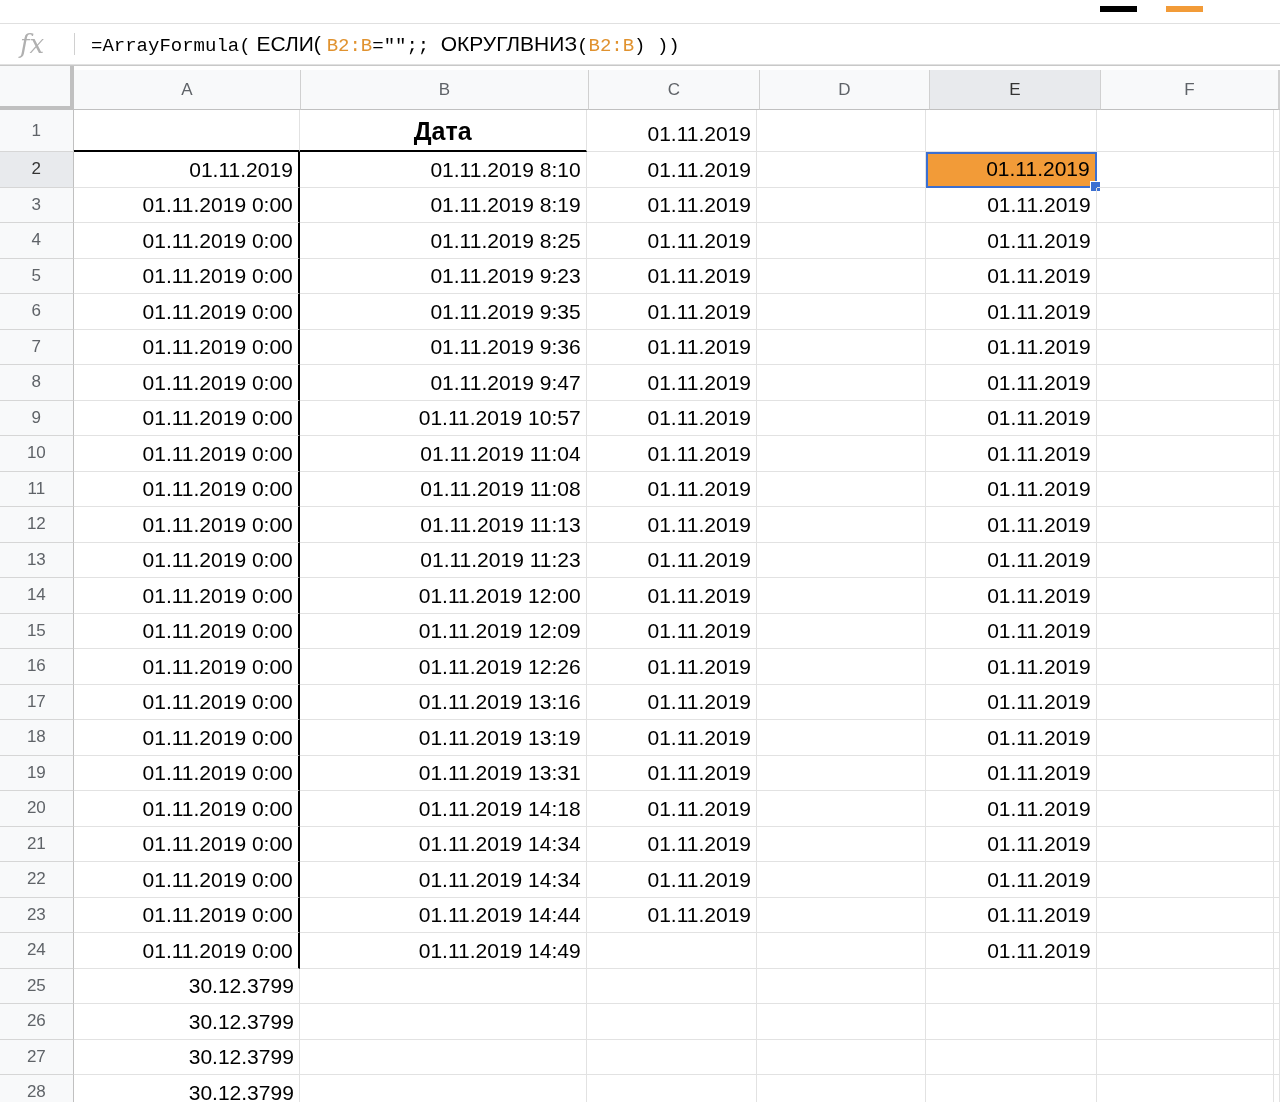 This screenshot has width=1280, height=1102. What do you see at coordinates (37, 915) in the screenshot?
I see `row-header: 23` at bounding box center [37, 915].